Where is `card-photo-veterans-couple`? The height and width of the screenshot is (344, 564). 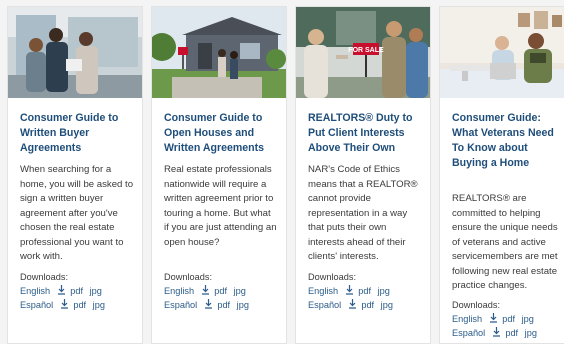 card-photo-veterans-couple is located at coordinates (502, 52).